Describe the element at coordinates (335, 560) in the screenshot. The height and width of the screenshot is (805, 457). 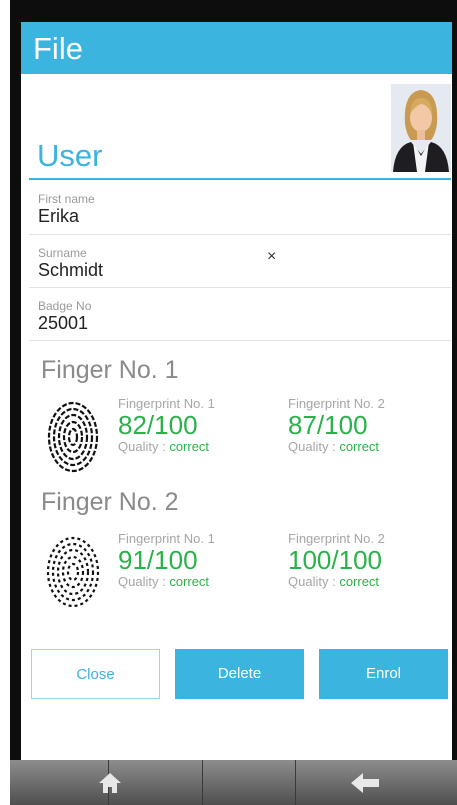
I see `fingerprint-score: 100/100` at that location.